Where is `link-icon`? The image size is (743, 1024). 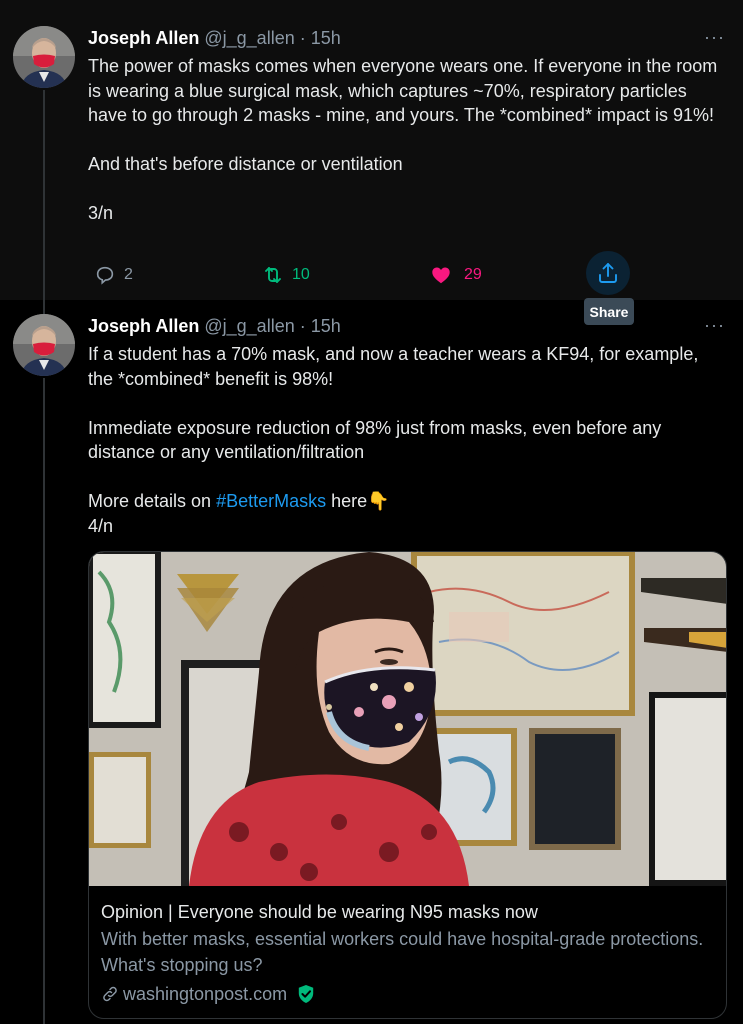 link-icon is located at coordinates (110, 994).